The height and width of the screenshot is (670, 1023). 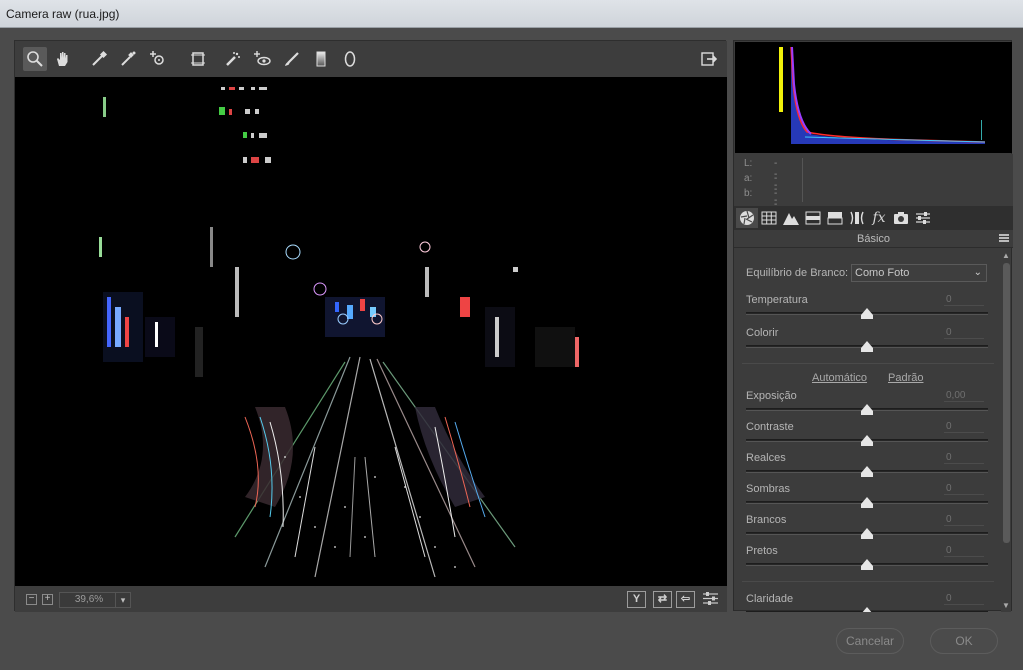 I want to click on targeted-adjustment-tool-icon, so click(x=158, y=59).